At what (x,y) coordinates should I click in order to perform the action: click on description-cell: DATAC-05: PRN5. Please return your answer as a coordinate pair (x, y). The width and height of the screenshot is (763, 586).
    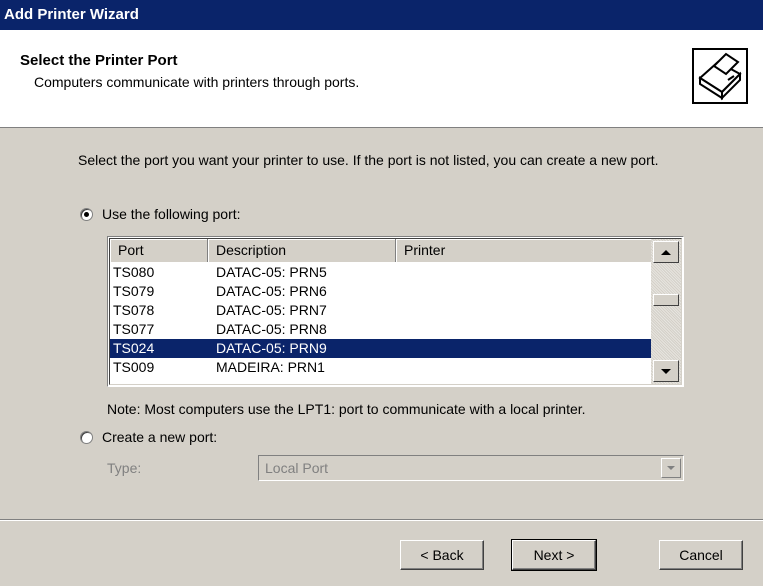
    Looking at the image, I should click on (271, 272).